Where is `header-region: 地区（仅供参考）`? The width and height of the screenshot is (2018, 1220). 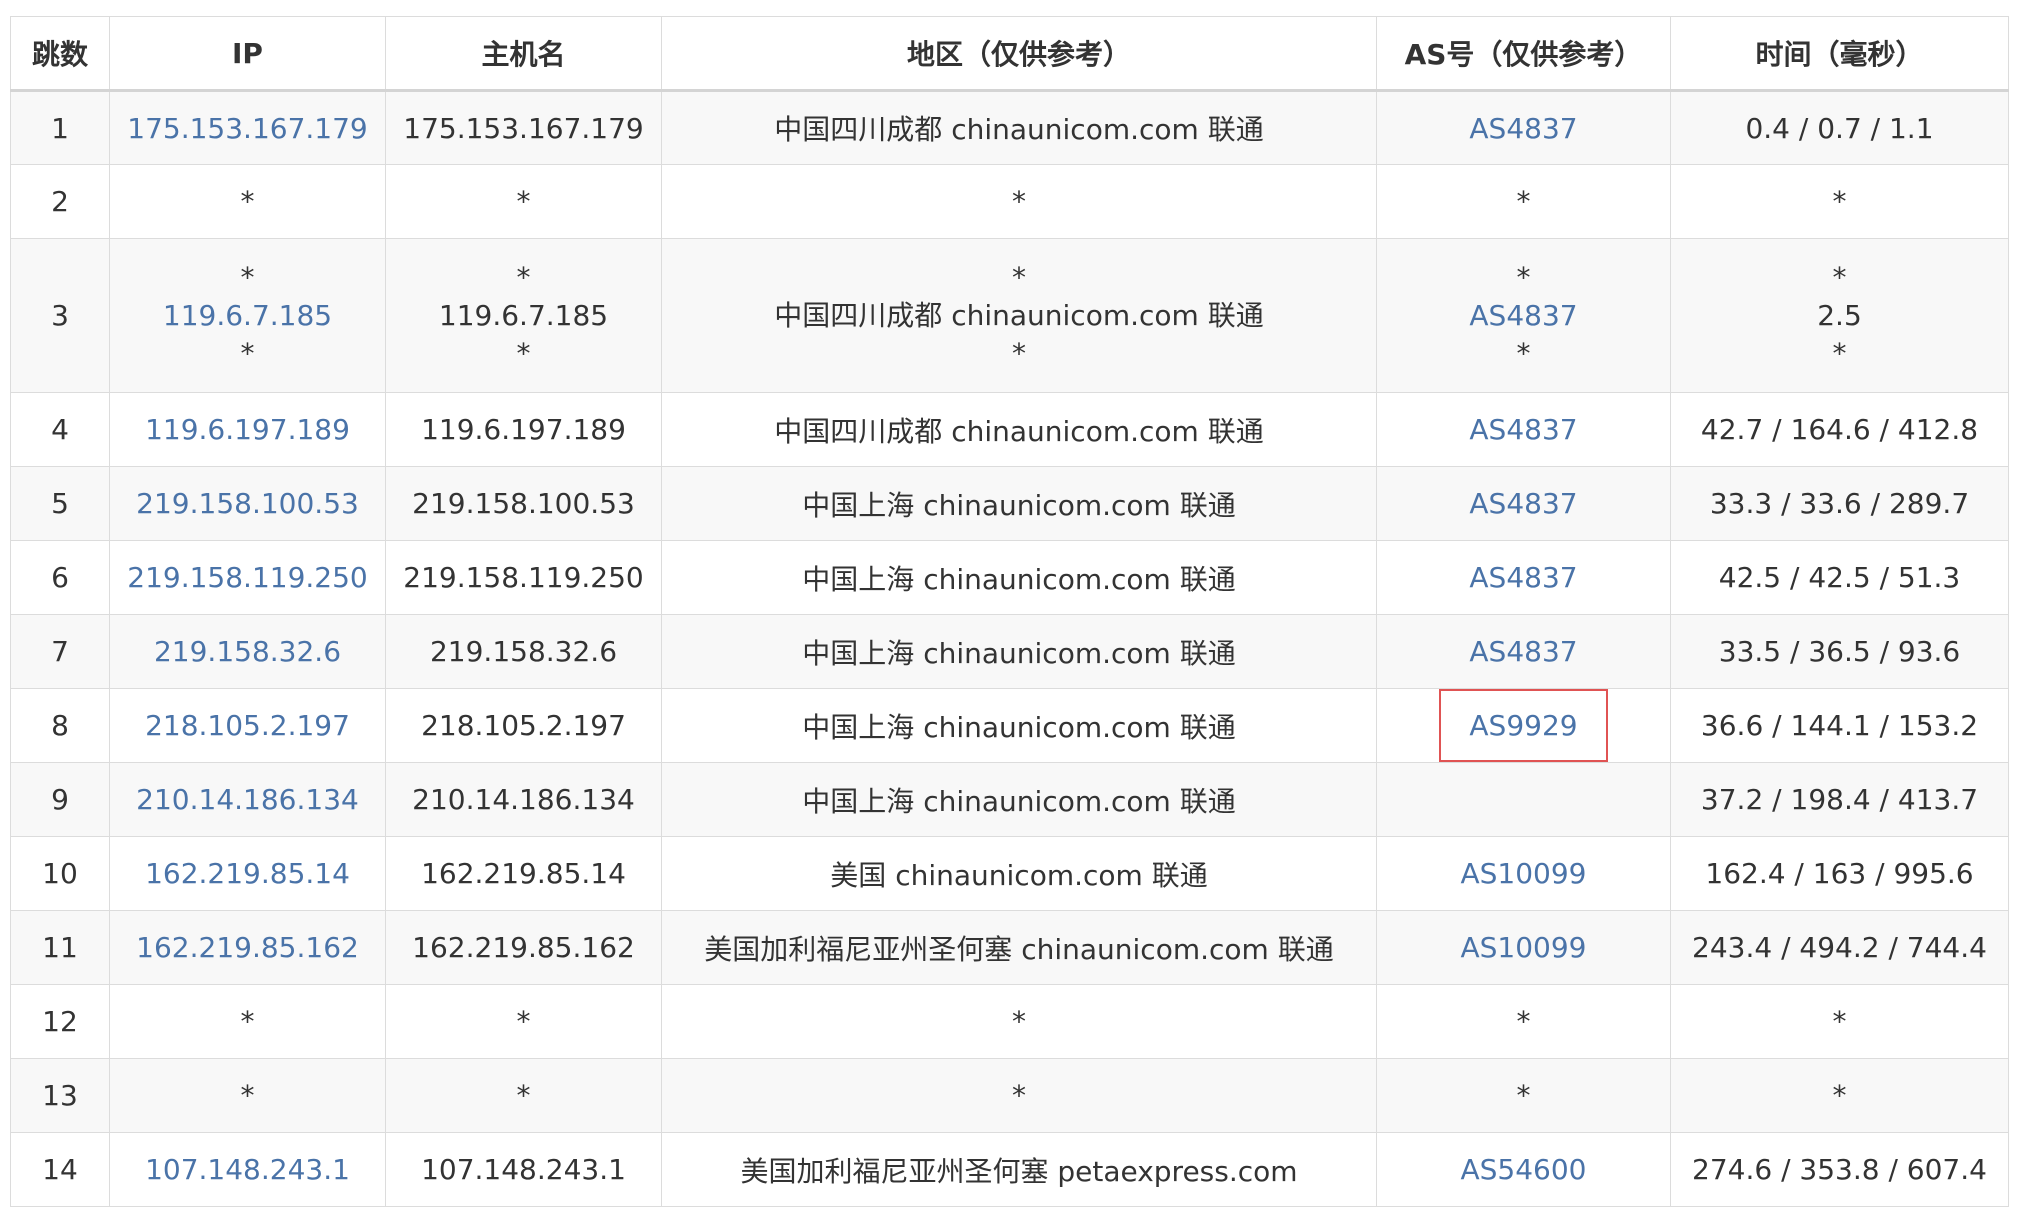
header-region: 地区（仅供参考） is located at coordinates (1019, 54).